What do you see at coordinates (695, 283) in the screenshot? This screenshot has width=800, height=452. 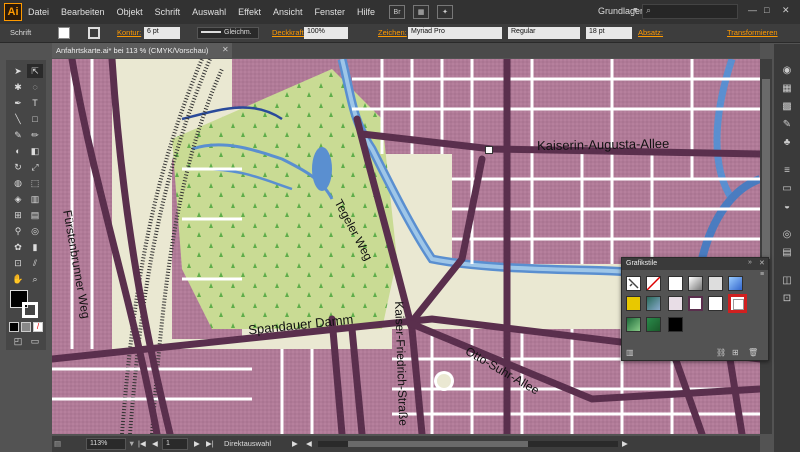 I see `style-swatch-gray-gradient` at bounding box center [695, 283].